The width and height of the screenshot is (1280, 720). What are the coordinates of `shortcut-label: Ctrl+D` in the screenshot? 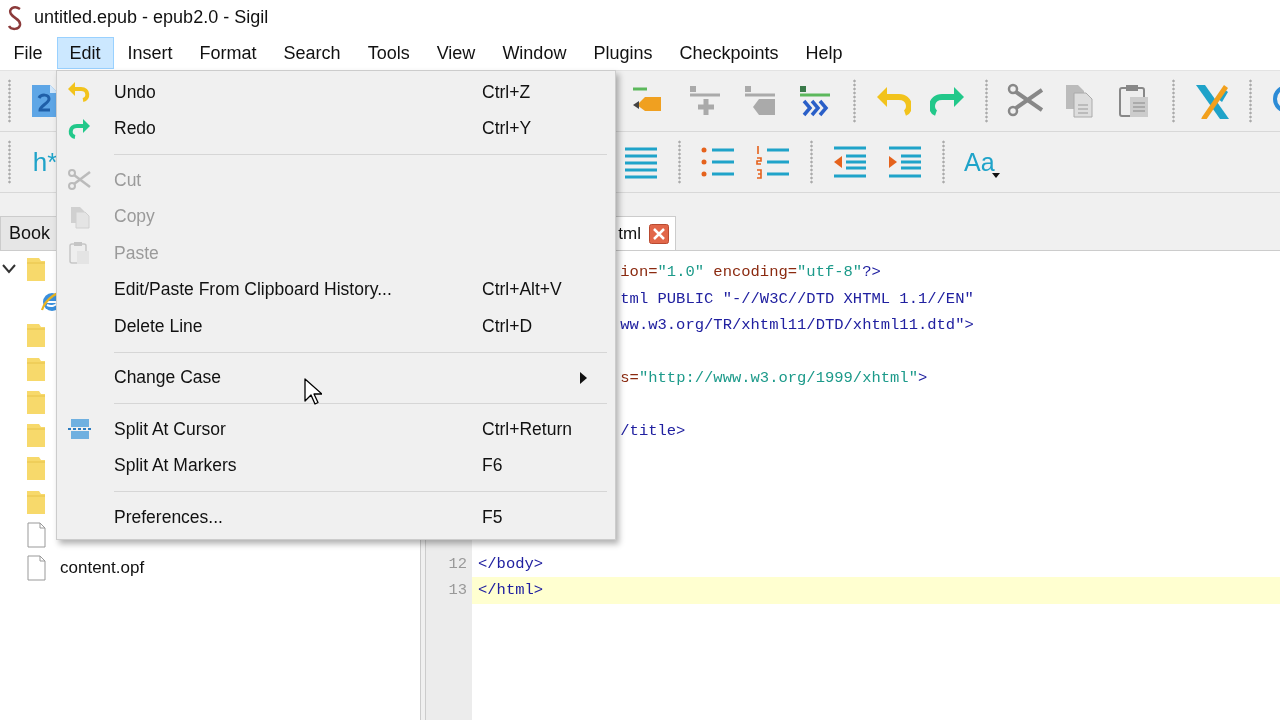 It's located at (508, 326).